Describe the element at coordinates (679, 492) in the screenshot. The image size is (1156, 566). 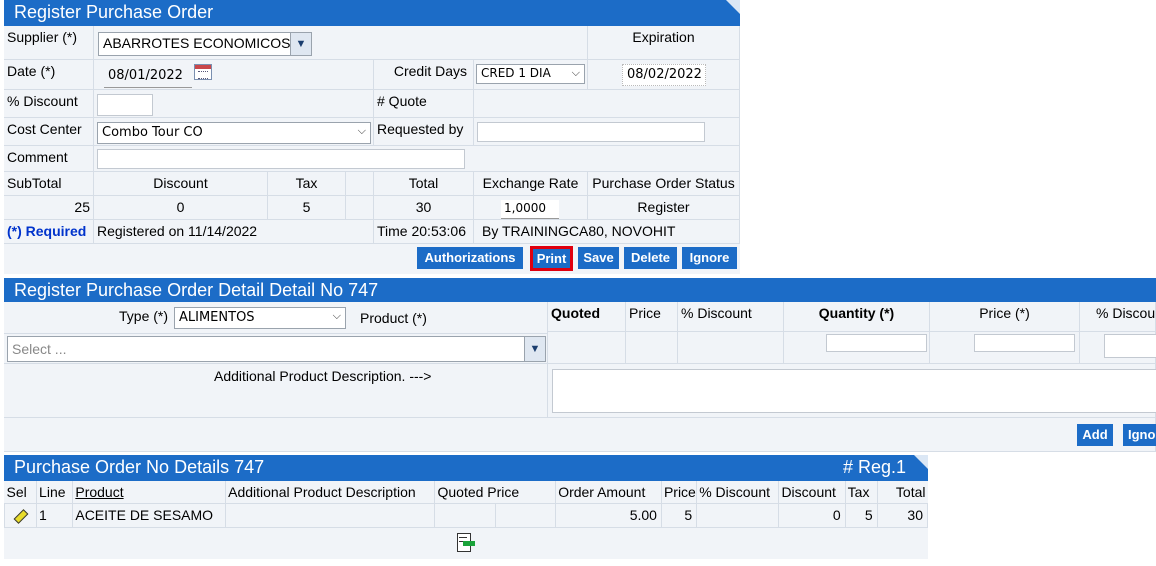
I see `col-header: Price` at that location.